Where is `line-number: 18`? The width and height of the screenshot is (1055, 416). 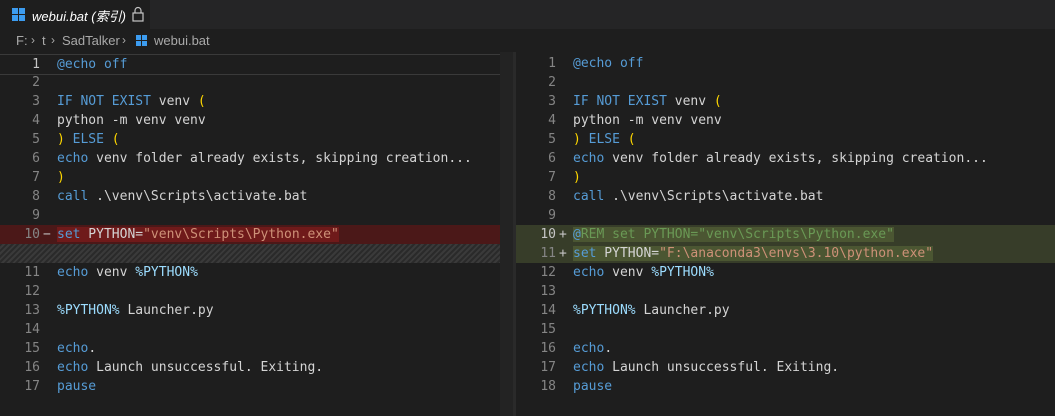 line-number: 18 is located at coordinates (548, 386).